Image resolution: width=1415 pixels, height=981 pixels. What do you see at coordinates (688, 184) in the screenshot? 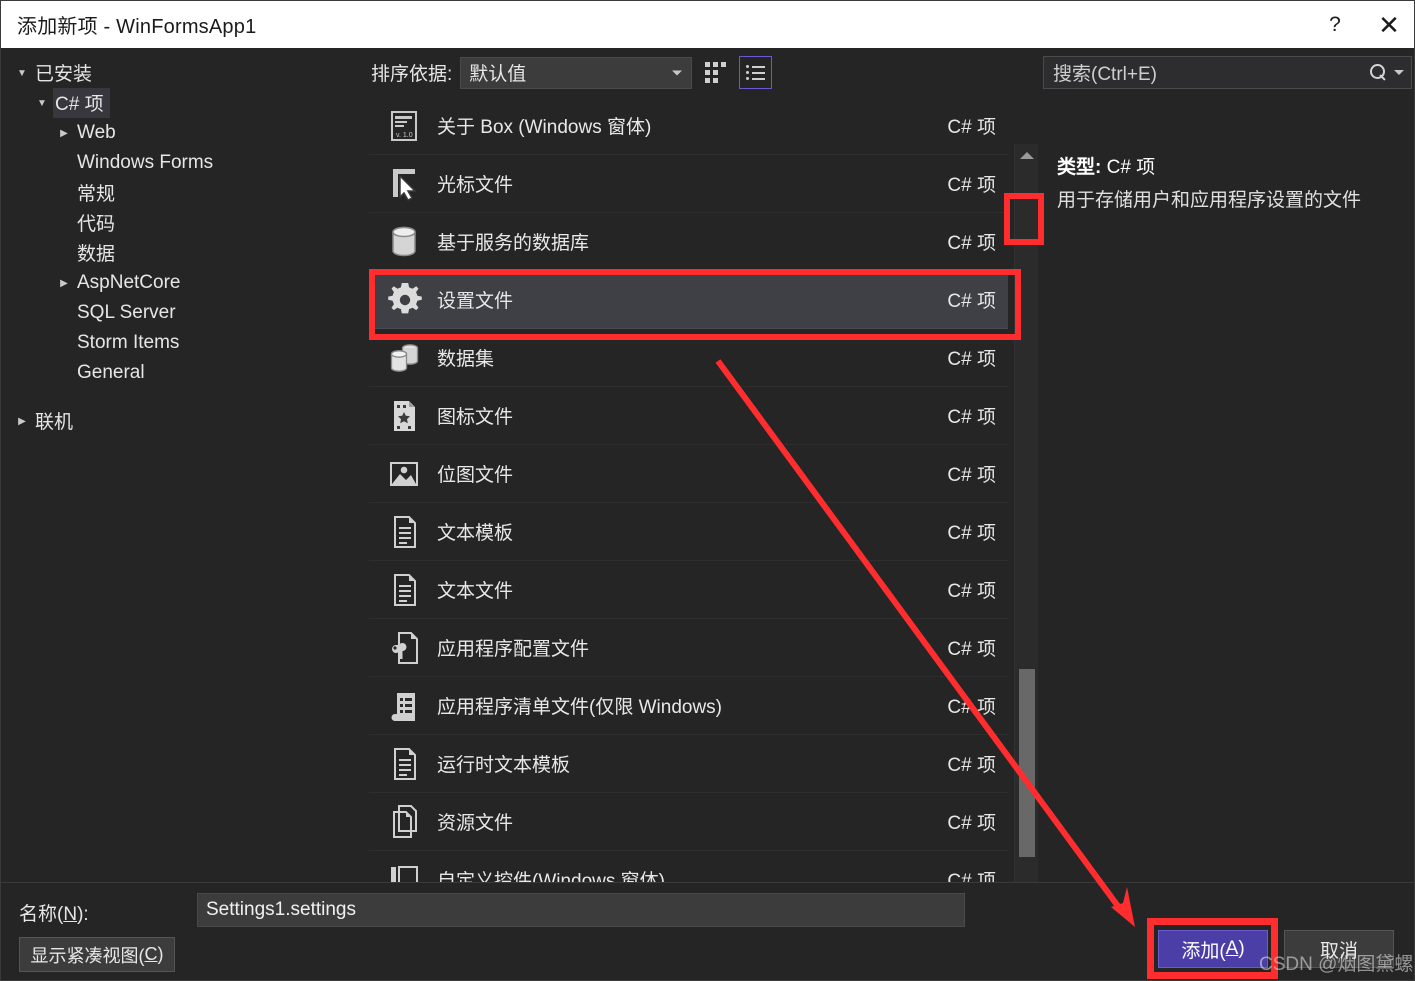
I see `list-item: 光标文件 C# 项` at bounding box center [688, 184].